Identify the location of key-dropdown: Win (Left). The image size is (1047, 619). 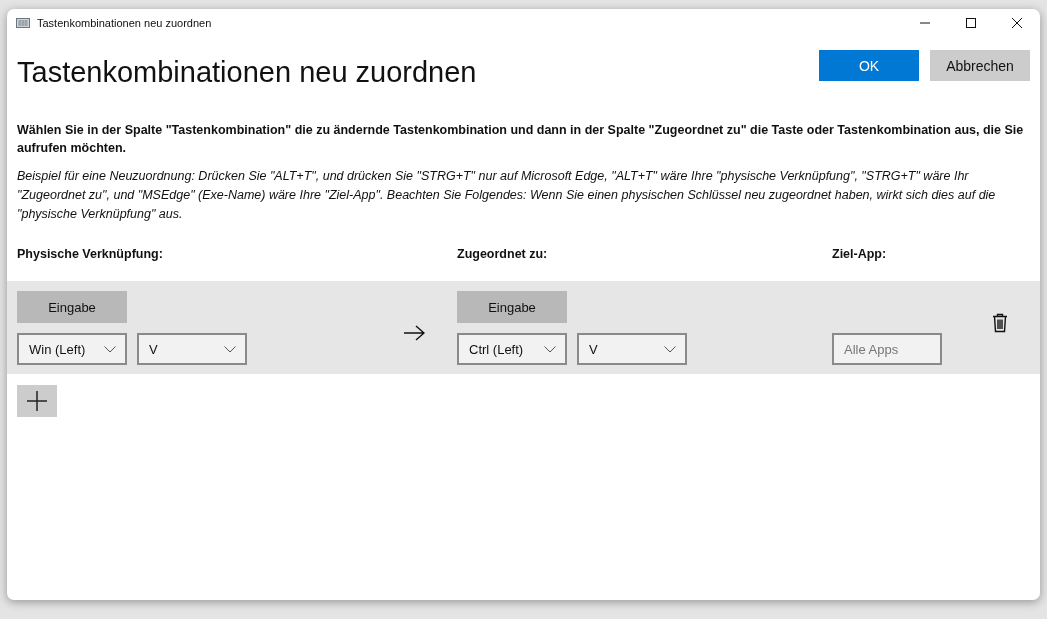
(72, 349).